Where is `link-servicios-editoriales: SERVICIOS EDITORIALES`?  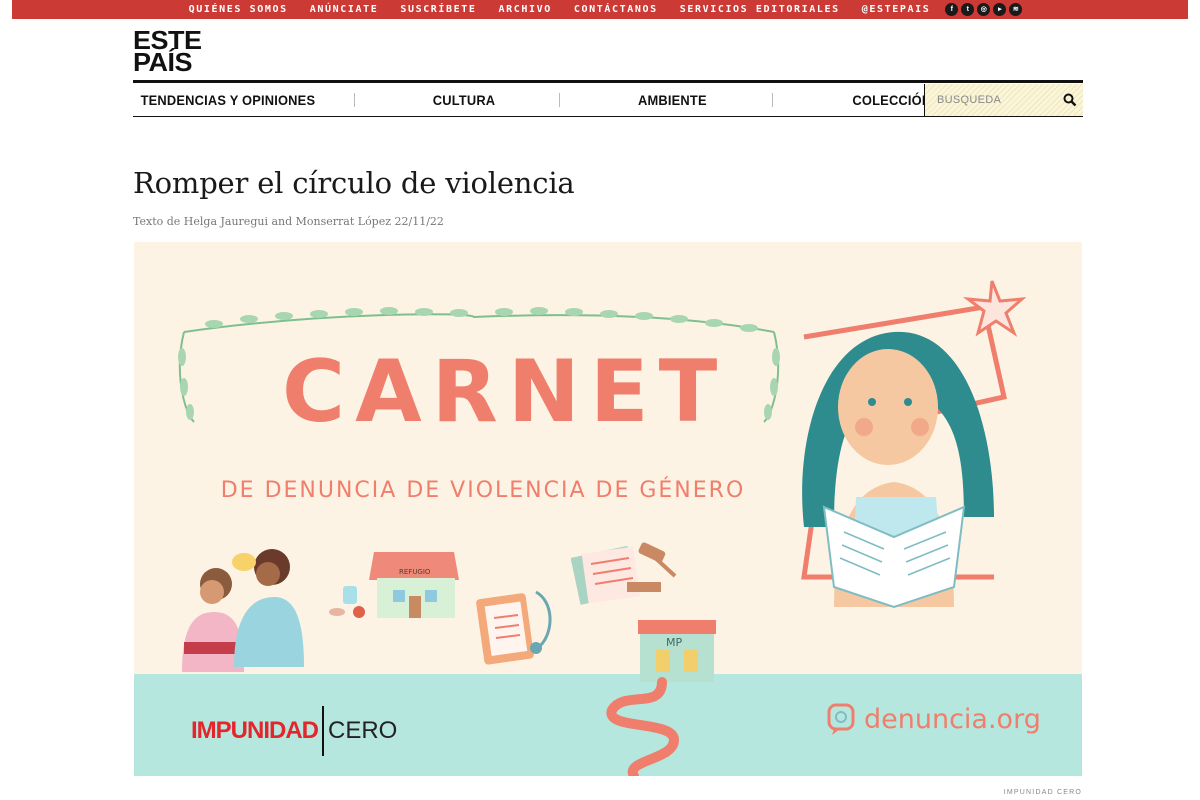 link-servicios-editoriales: SERVICIOS EDITORIALES is located at coordinates (760, 9).